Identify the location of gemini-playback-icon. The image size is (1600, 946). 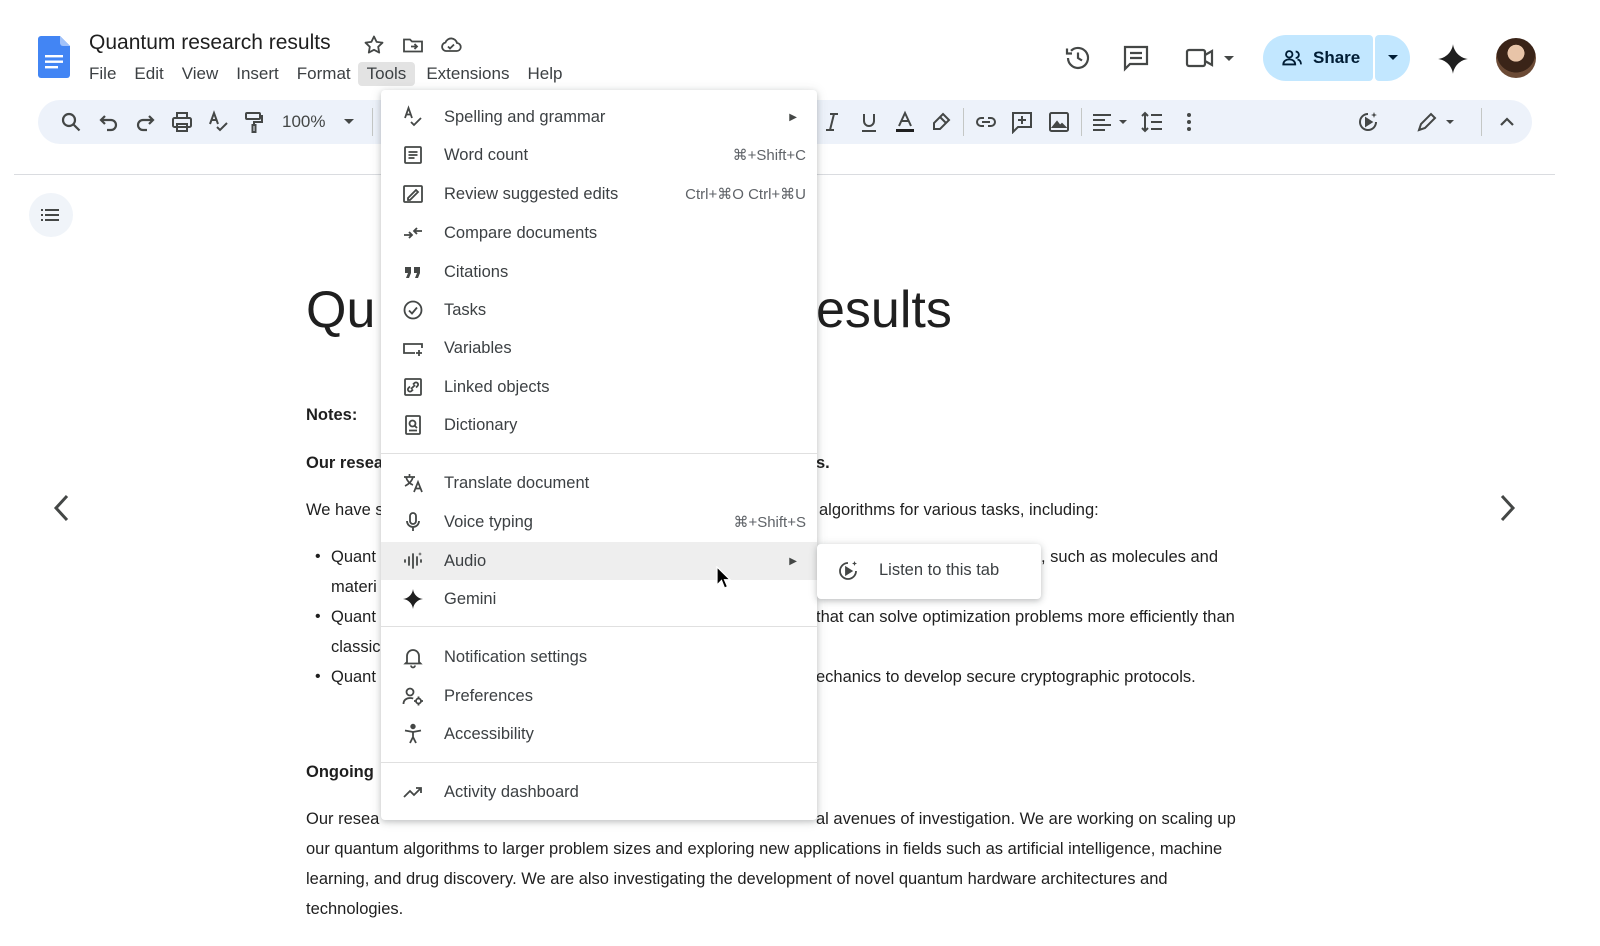
(1368, 122).